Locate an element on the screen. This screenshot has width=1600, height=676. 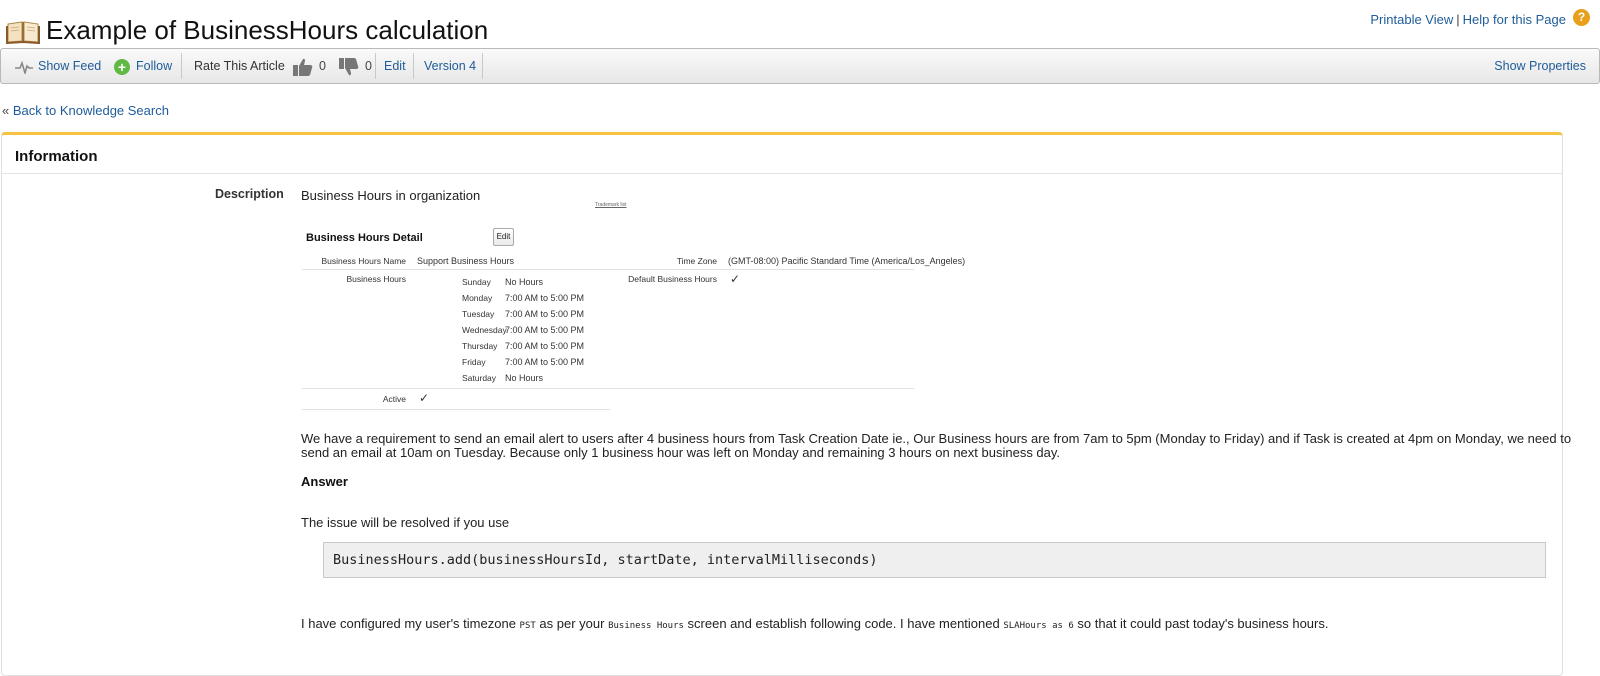
show-feed-label: Show Feed is located at coordinates (70, 66).